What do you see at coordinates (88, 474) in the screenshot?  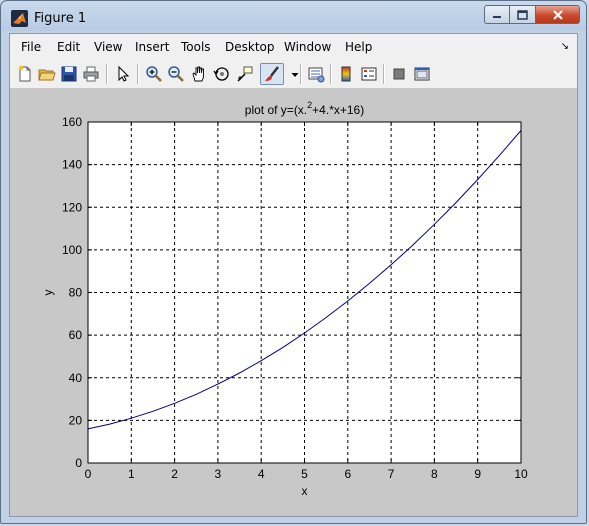 I see `x-tick-label: 0` at bounding box center [88, 474].